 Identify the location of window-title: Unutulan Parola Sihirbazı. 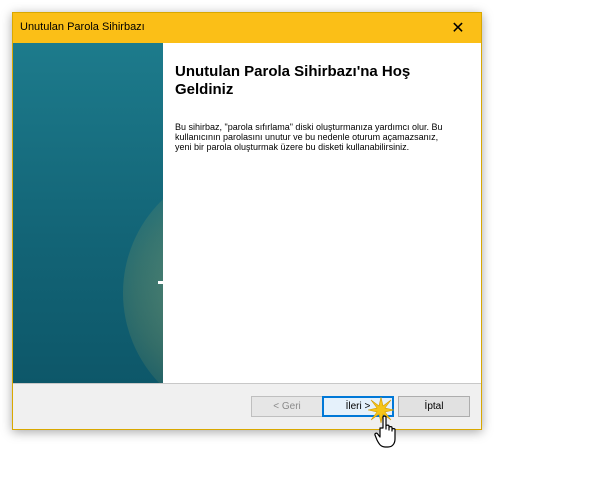
(82, 27).